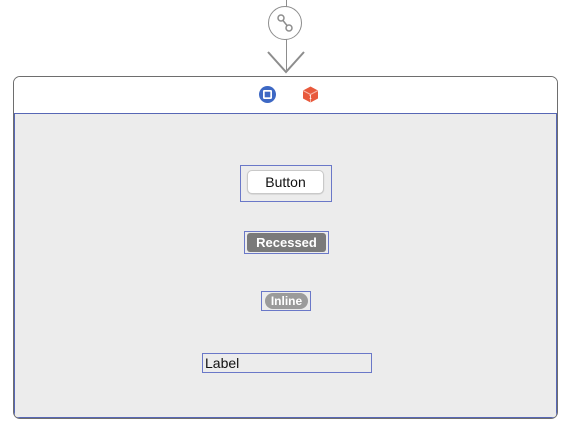  What do you see at coordinates (287, 363) in the screenshot?
I see `text-label: Label` at bounding box center [287, 363].